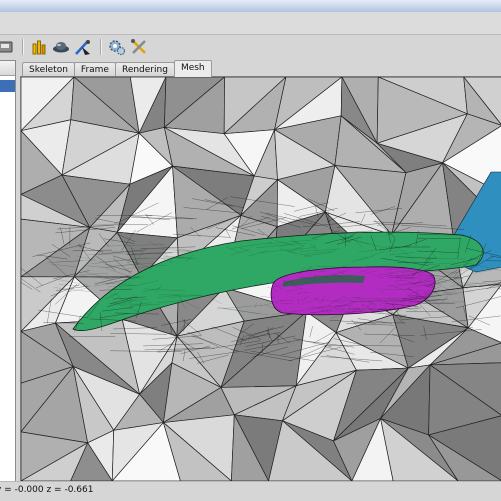 The width and height of the screenshot is (501, 501). What do you see at coordinates (7, 47) in the screenshot?
I see `save-icon` at bounding box center [7, 47].